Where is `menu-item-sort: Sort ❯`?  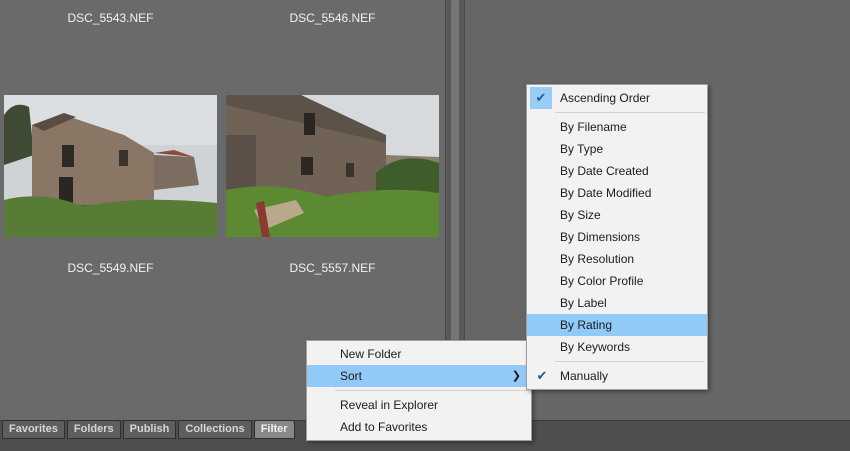 menu-item-sort: Sort ❯ is located at coordinates (419, 376).